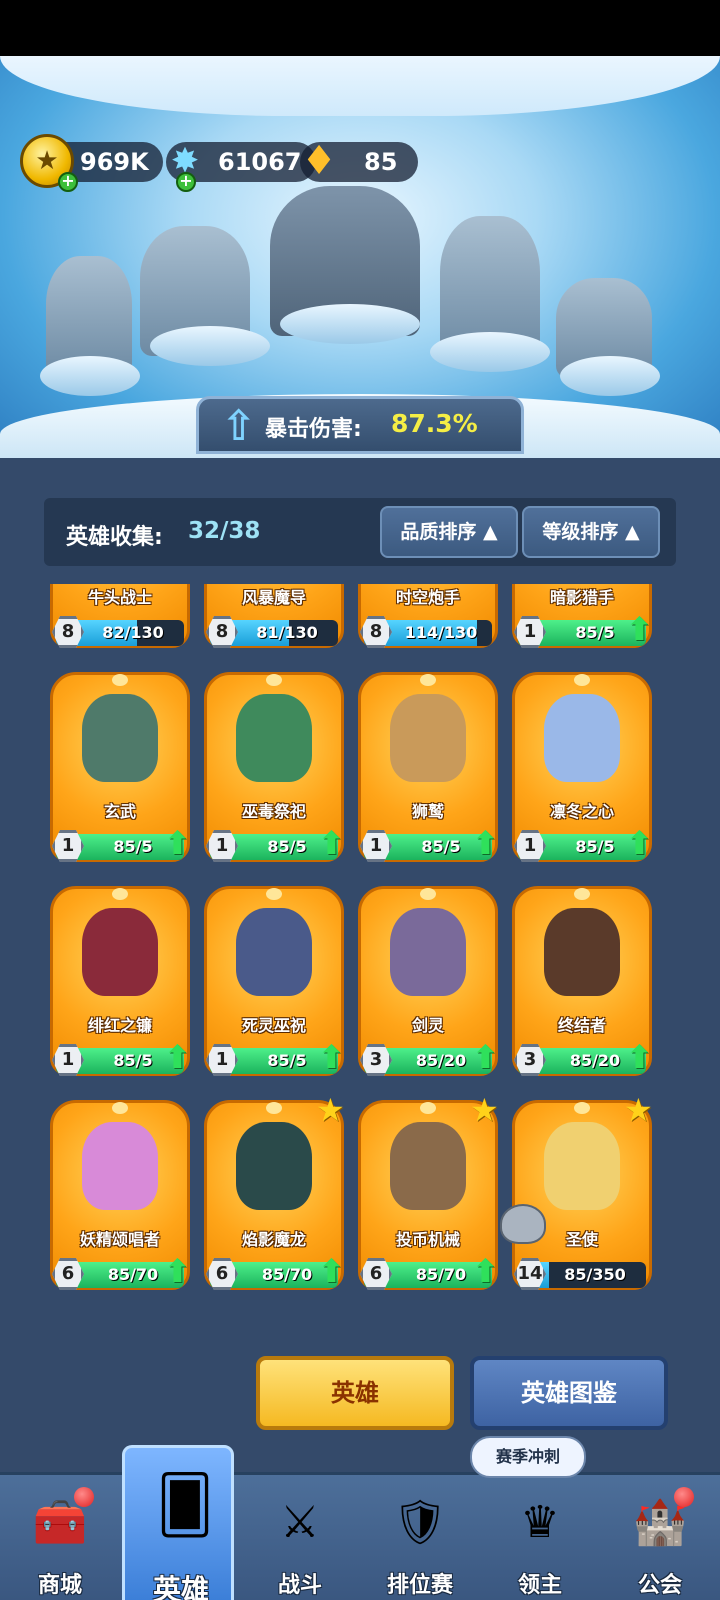 The image size is (720, 1600). I want to click on nav-label: 排位赛, so click(419, 1585).